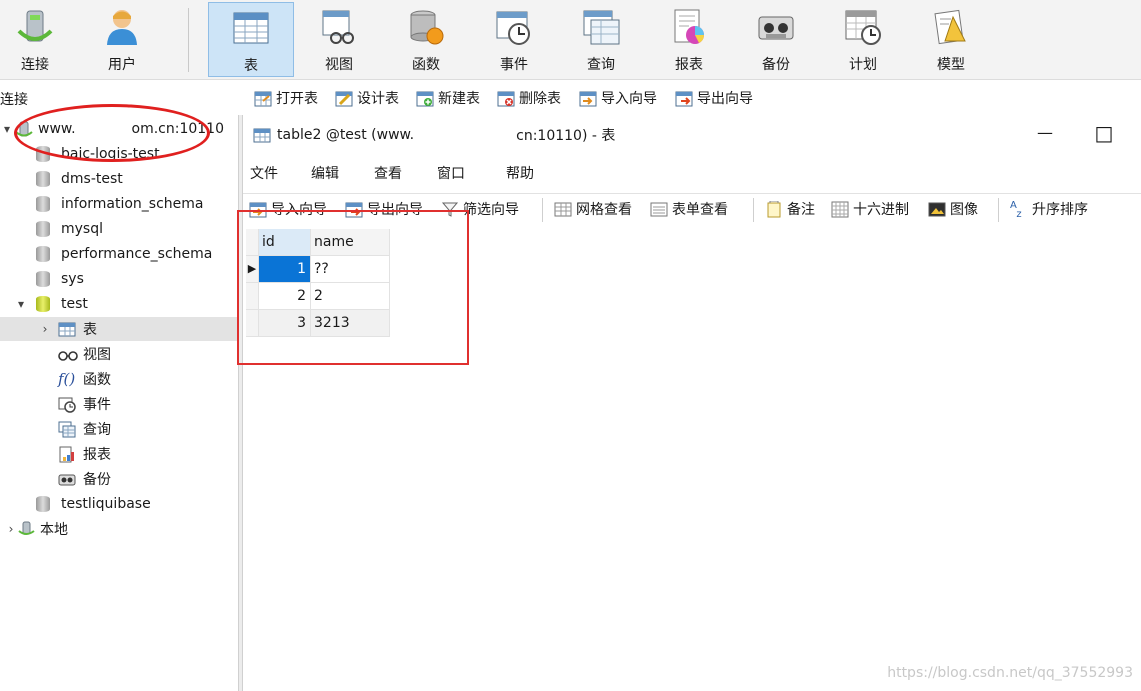  Describe the element at coordinates (119, 454) in the screenshot. I see `tree-test-reports: 报表` at that location.